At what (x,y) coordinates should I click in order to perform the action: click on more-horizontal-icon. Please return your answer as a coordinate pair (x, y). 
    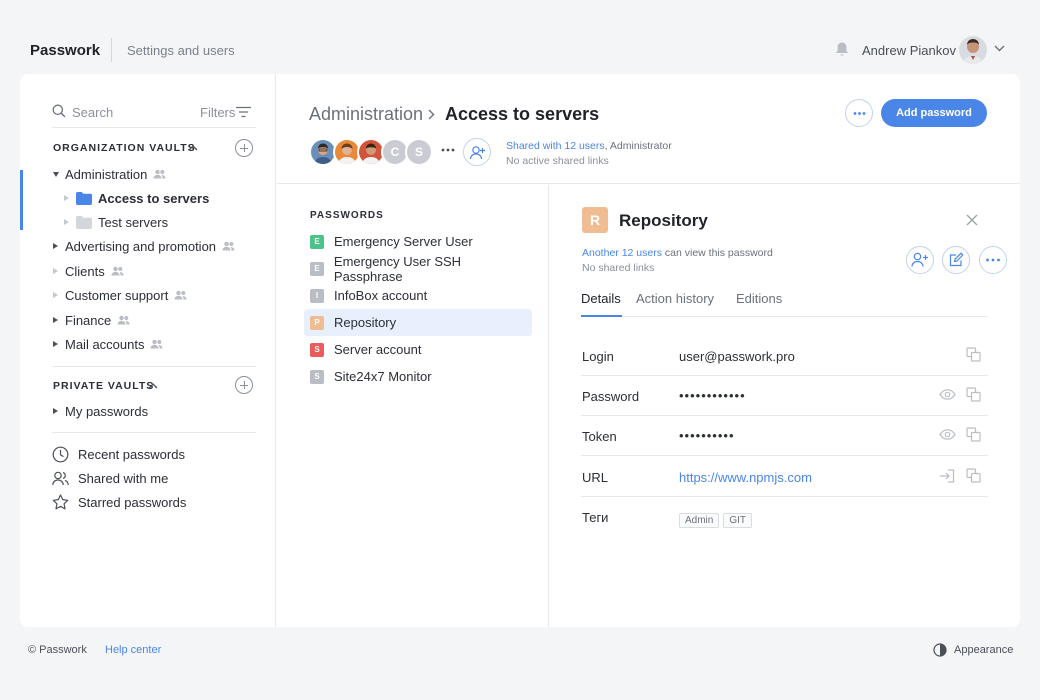
    Looking at the image, I should click on (993, 260).